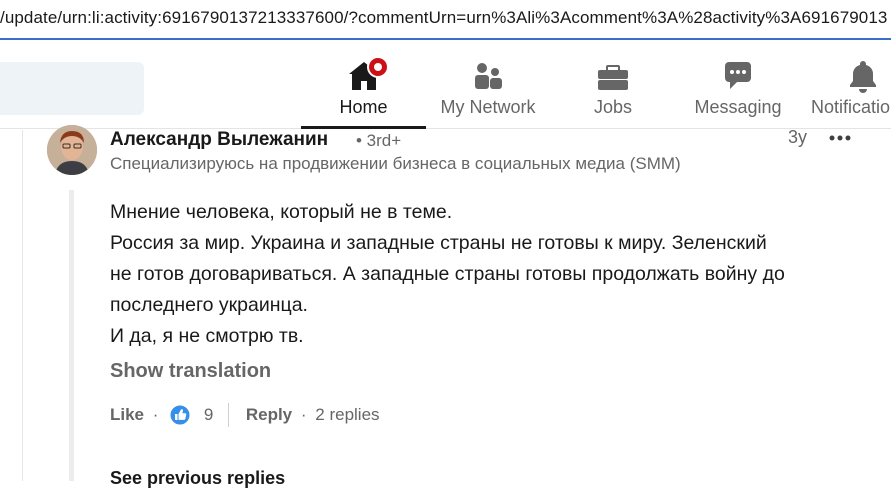 Image resolution: width=891 pixels, height=489 pixels. I want to click on more-options-button, so click(840, 136).